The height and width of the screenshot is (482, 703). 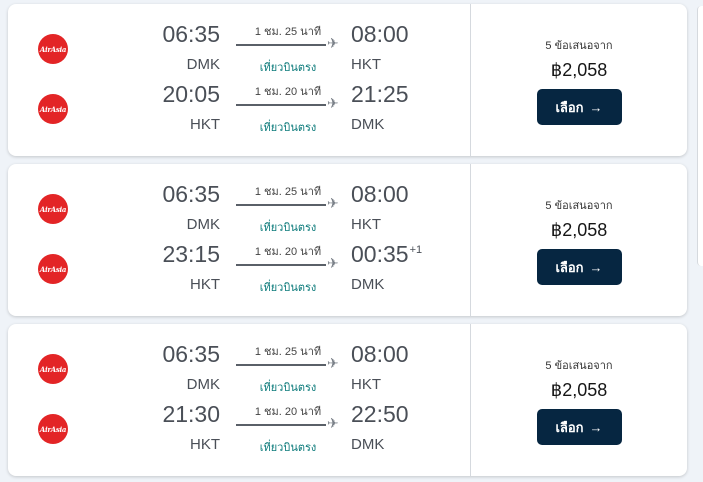 I want to click on side-panel-edge, so click(x=700, y=136).